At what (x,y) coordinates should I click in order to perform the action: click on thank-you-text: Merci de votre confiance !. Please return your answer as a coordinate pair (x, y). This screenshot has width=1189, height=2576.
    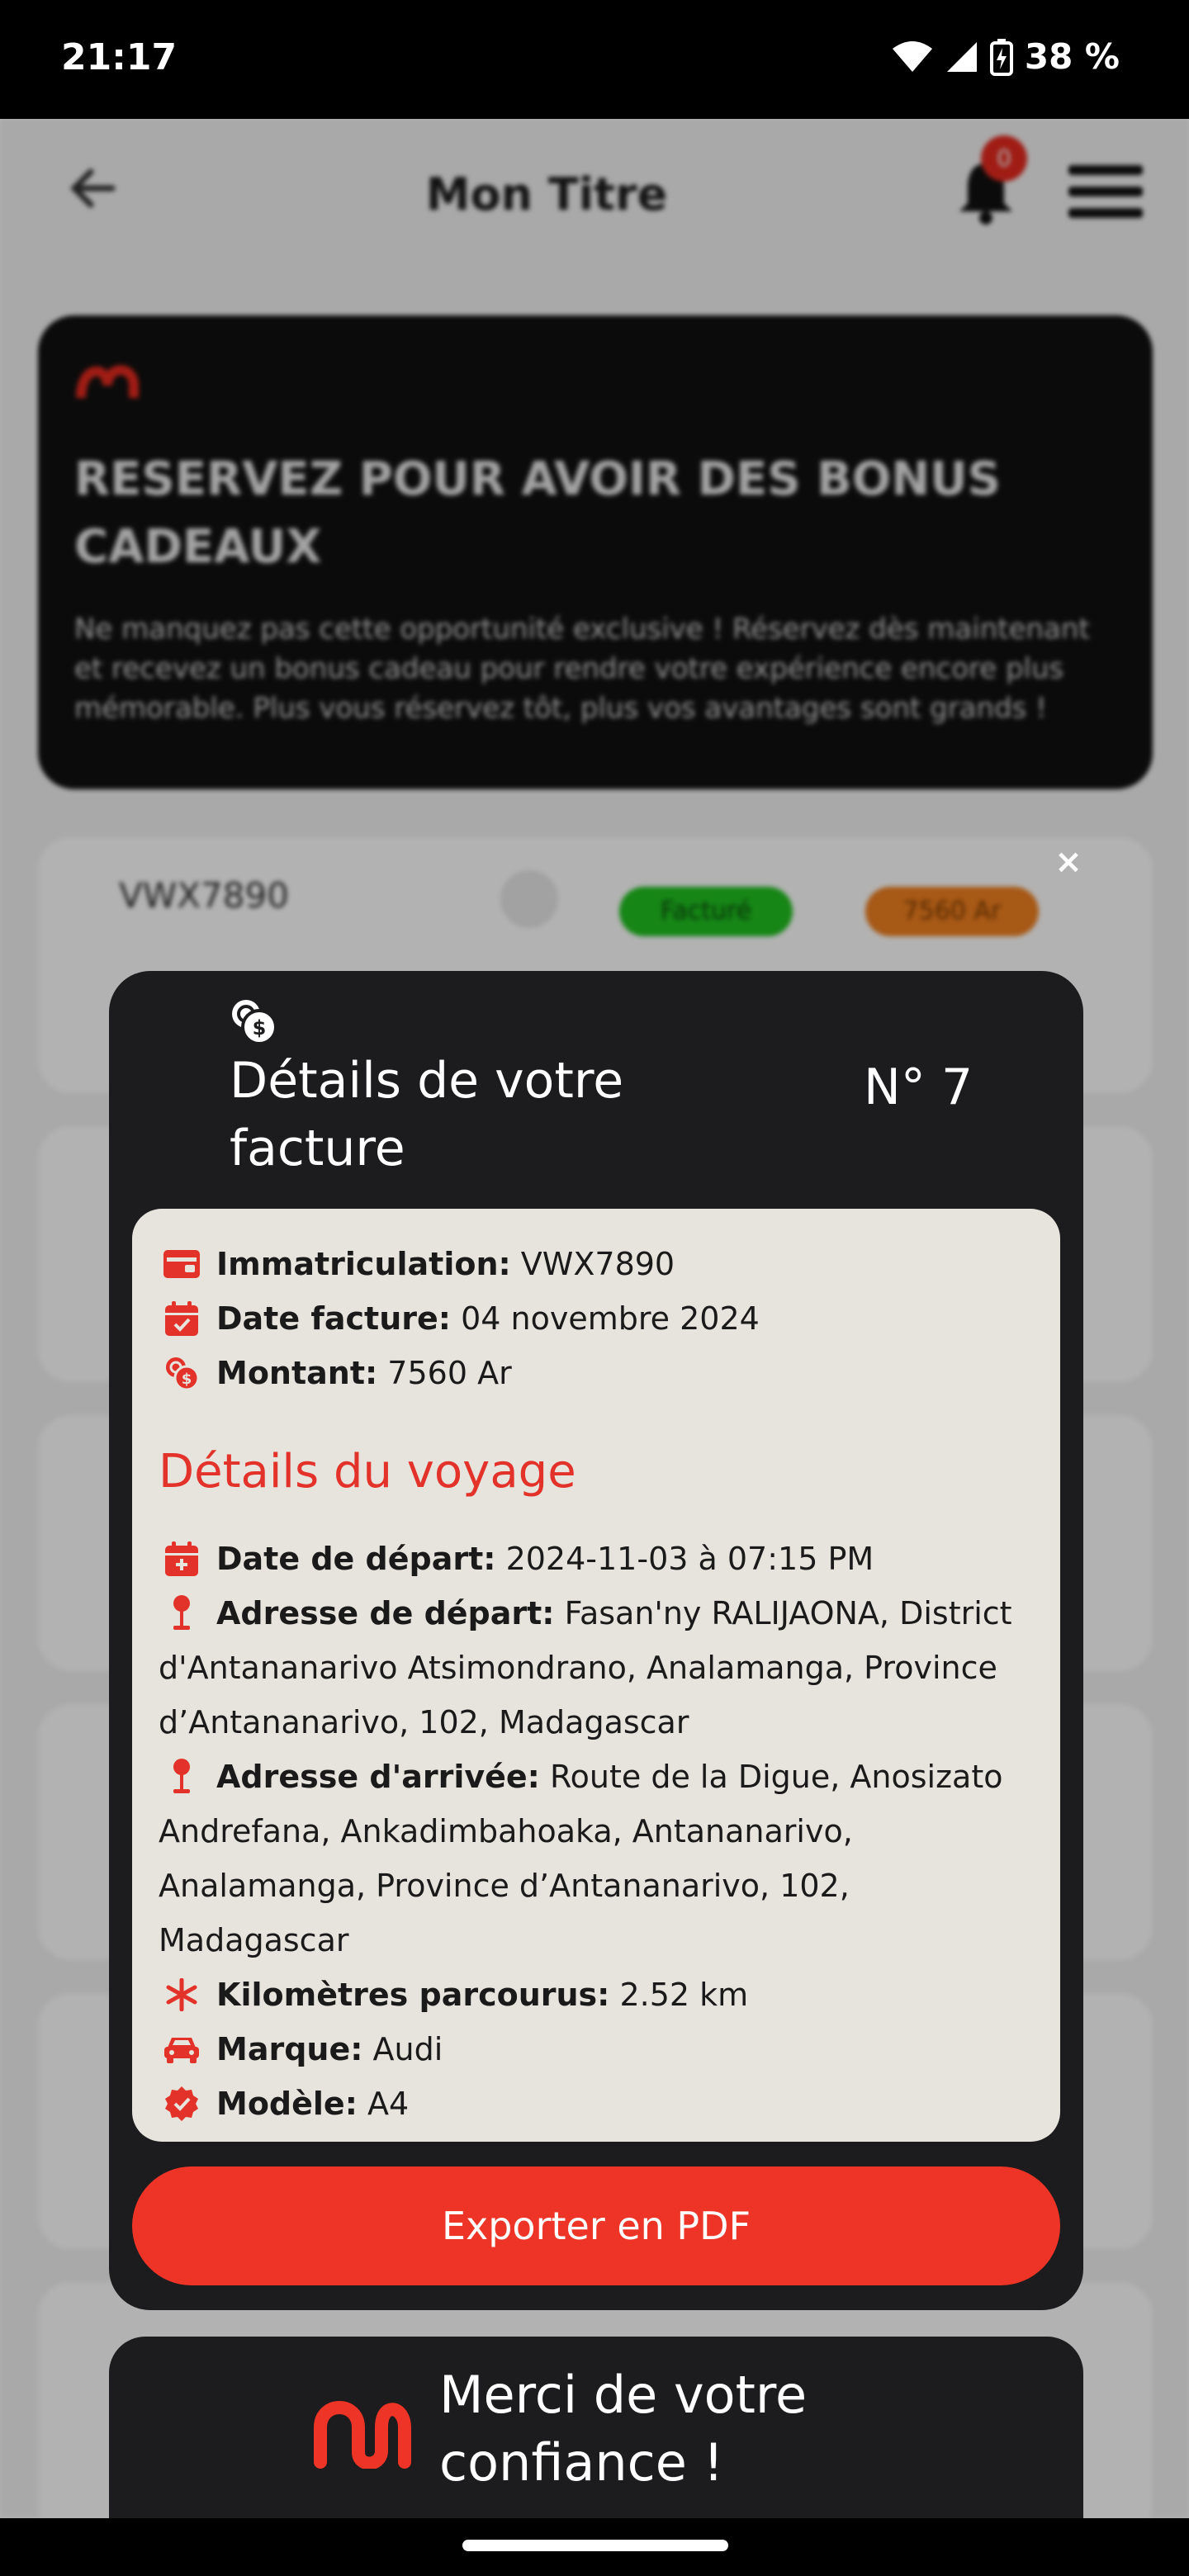
    Looking at the image, I should click on (623, 2429).